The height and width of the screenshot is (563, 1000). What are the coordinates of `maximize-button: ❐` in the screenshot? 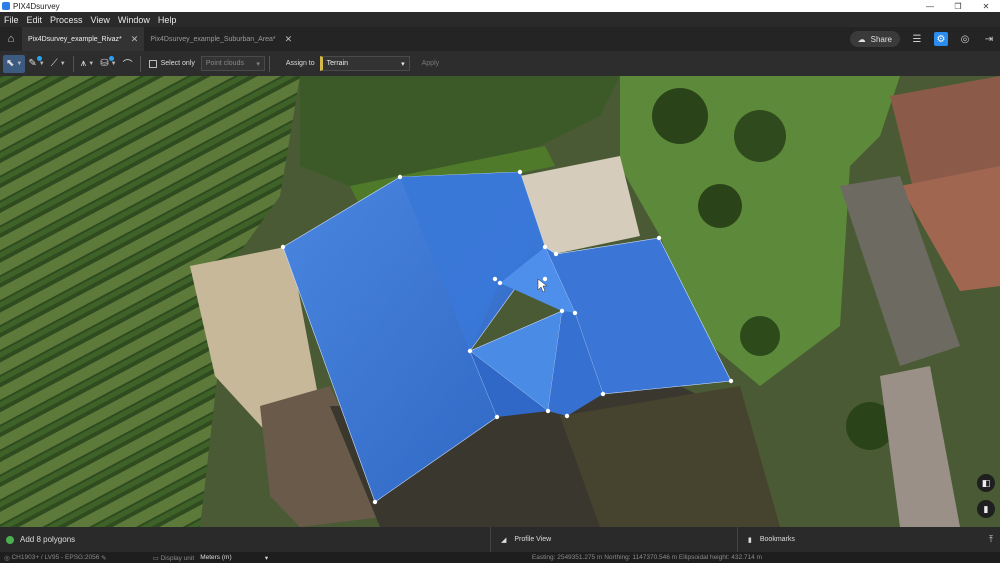 It's located at (958, 6).